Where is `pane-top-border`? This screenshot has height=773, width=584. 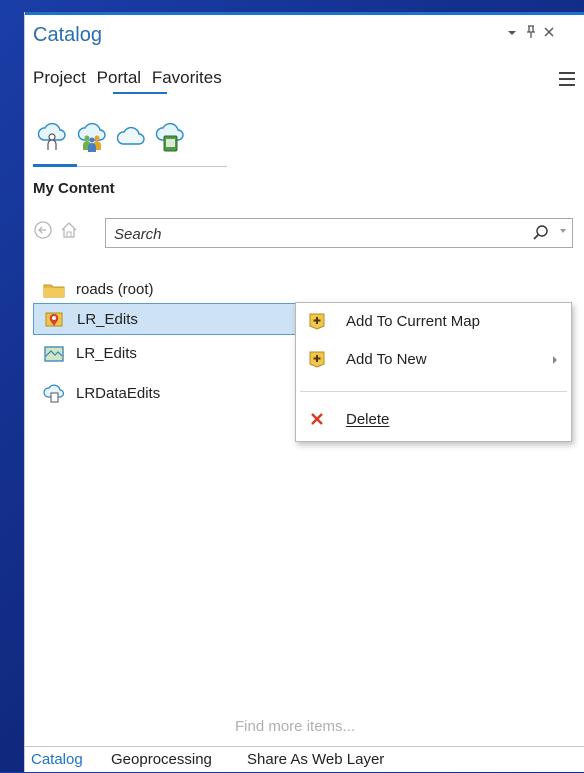 pane-top-border is located at coordinates (304, 13).